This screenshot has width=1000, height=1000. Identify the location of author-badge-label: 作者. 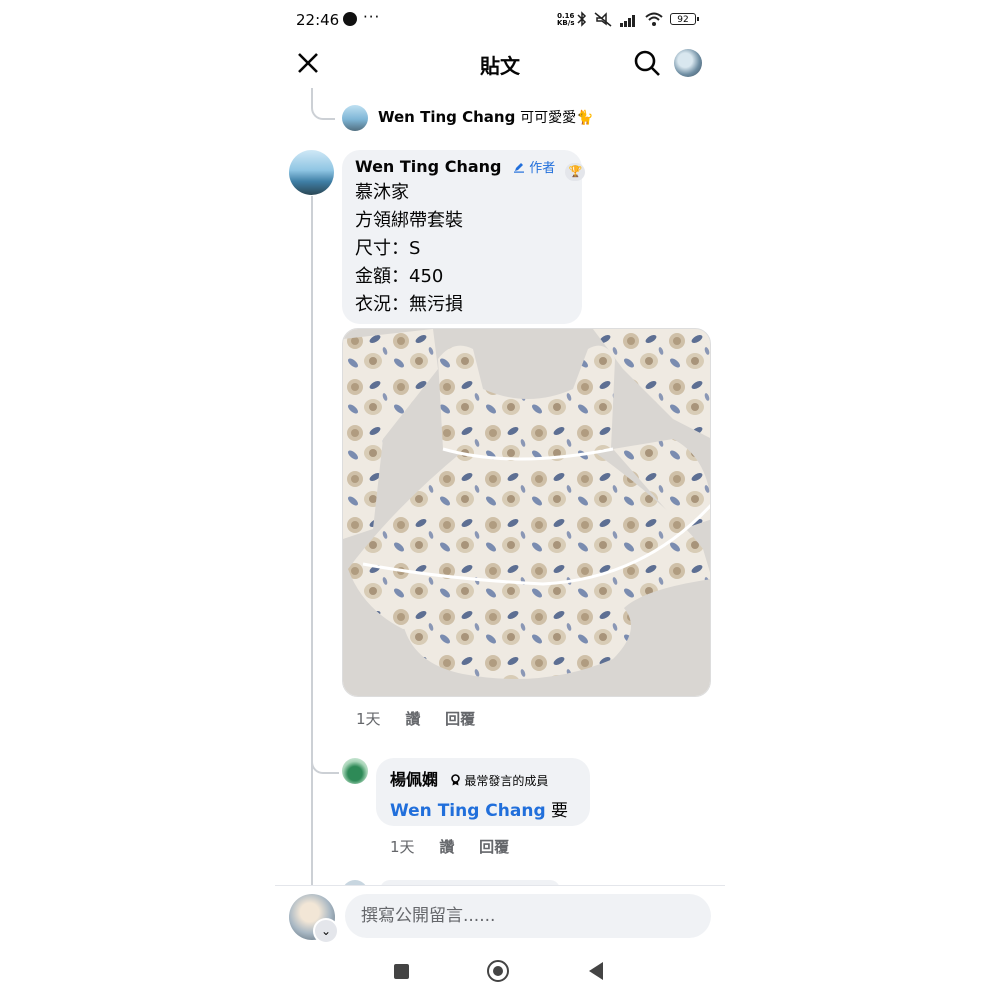
(542, 168).